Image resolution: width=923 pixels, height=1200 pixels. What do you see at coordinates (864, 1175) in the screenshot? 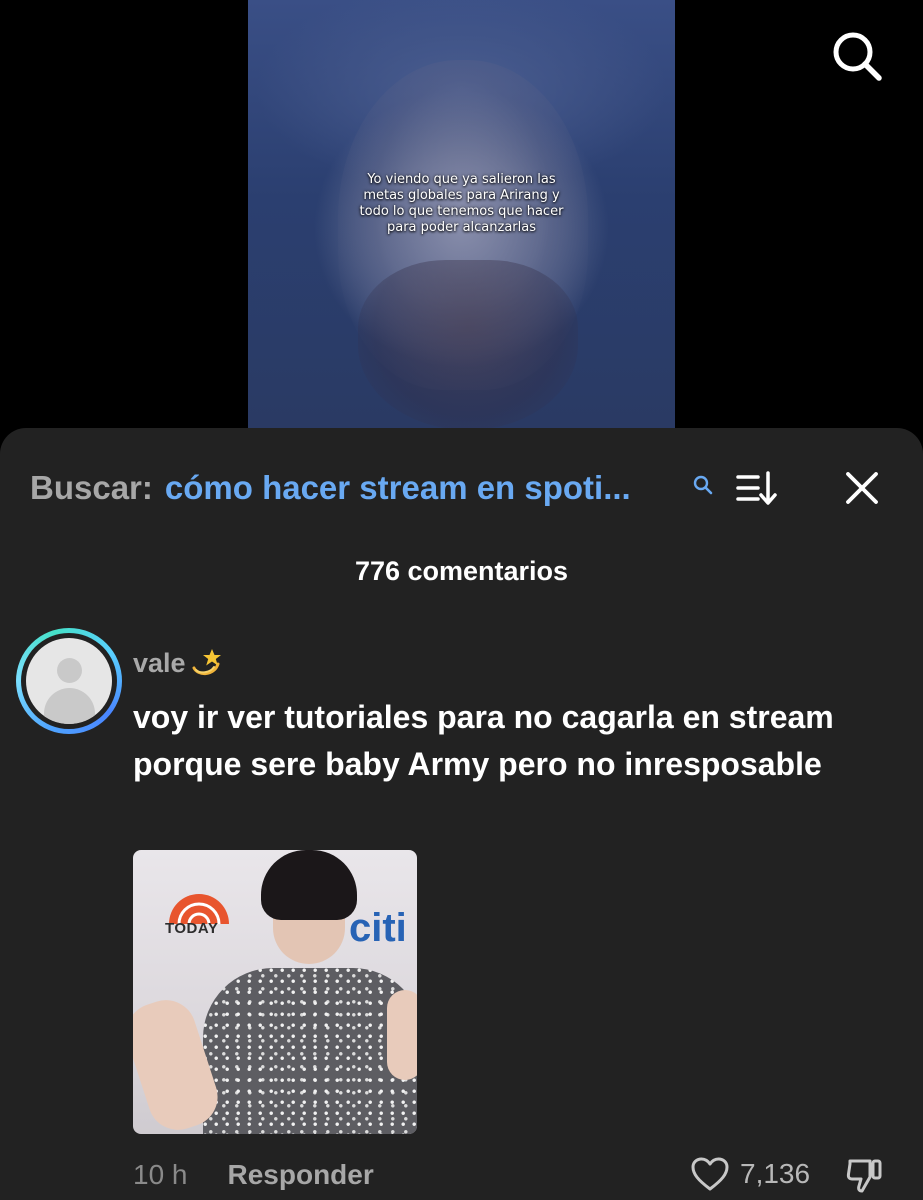
I see `dislike-icon` at bounding box center [864, 1175].